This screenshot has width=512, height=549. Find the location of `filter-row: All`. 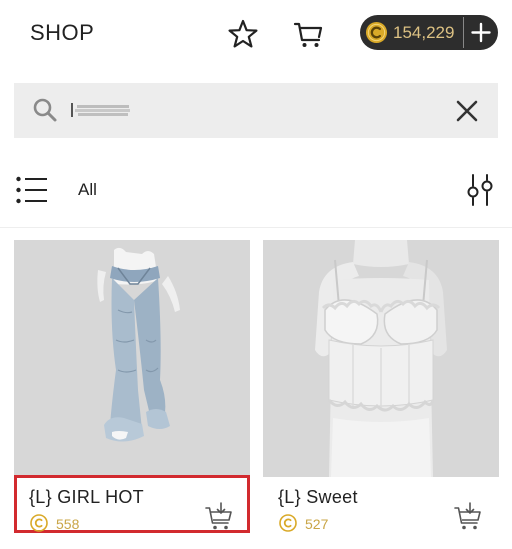

filter-row: All is located at coordinates (256, 190).